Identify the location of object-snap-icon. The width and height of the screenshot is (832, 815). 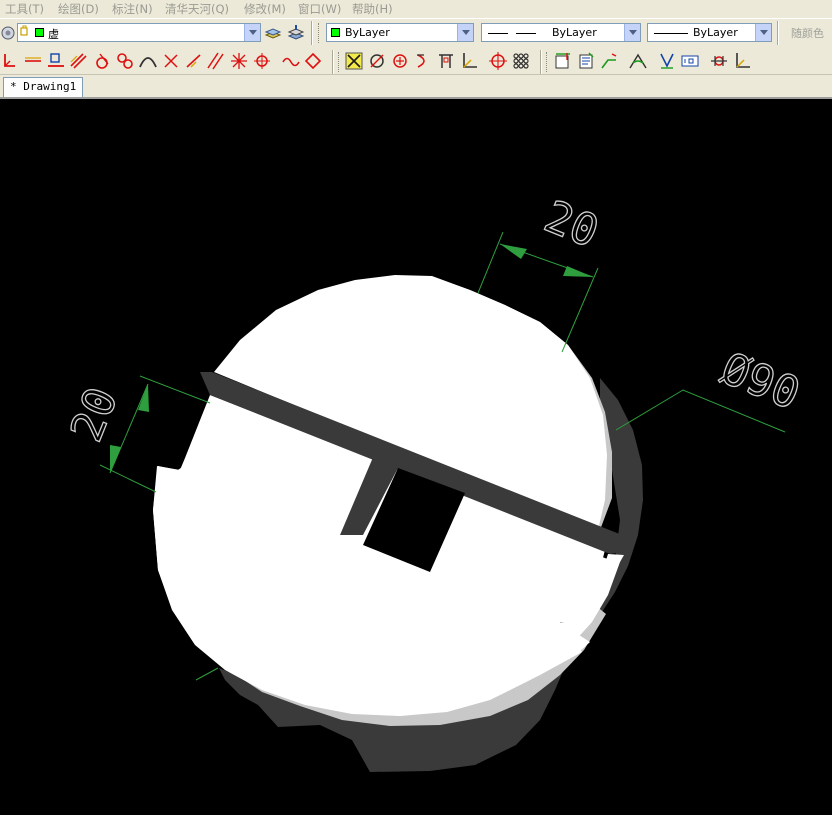
(354, 61).